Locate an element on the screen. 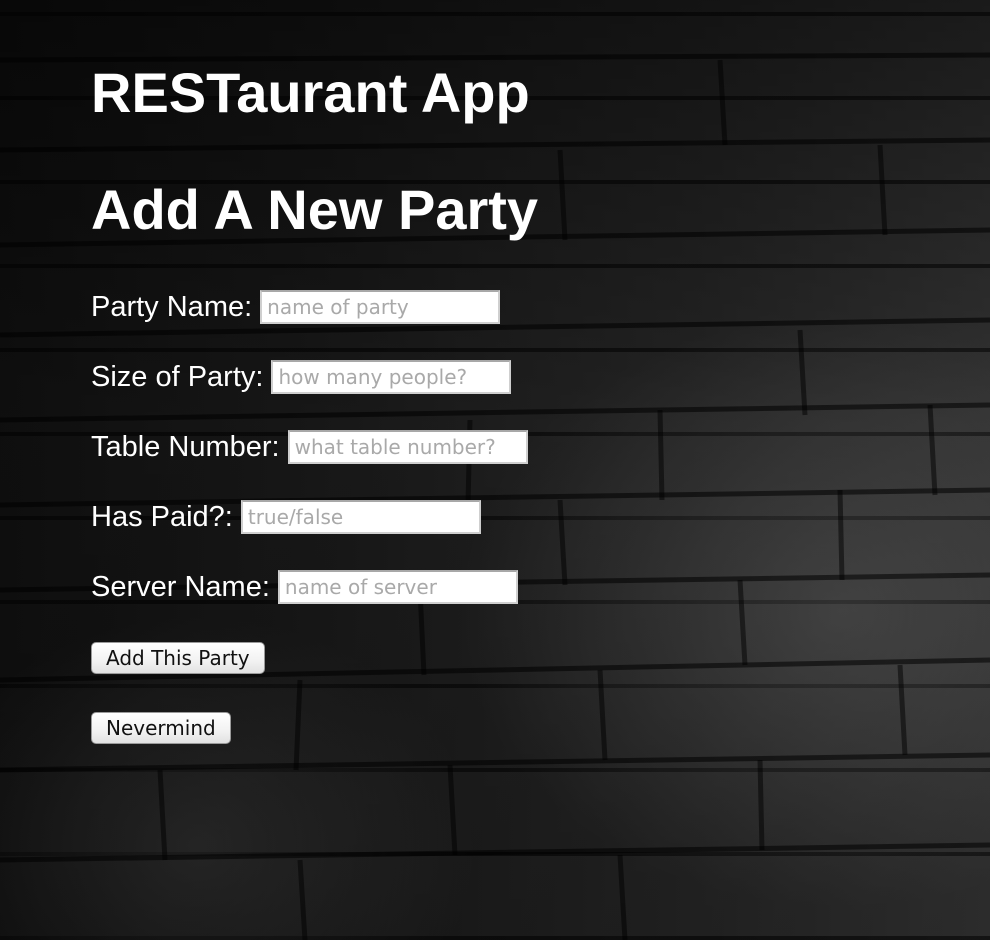  table-number-label: Table Number: is located at coordinates (185, 447).